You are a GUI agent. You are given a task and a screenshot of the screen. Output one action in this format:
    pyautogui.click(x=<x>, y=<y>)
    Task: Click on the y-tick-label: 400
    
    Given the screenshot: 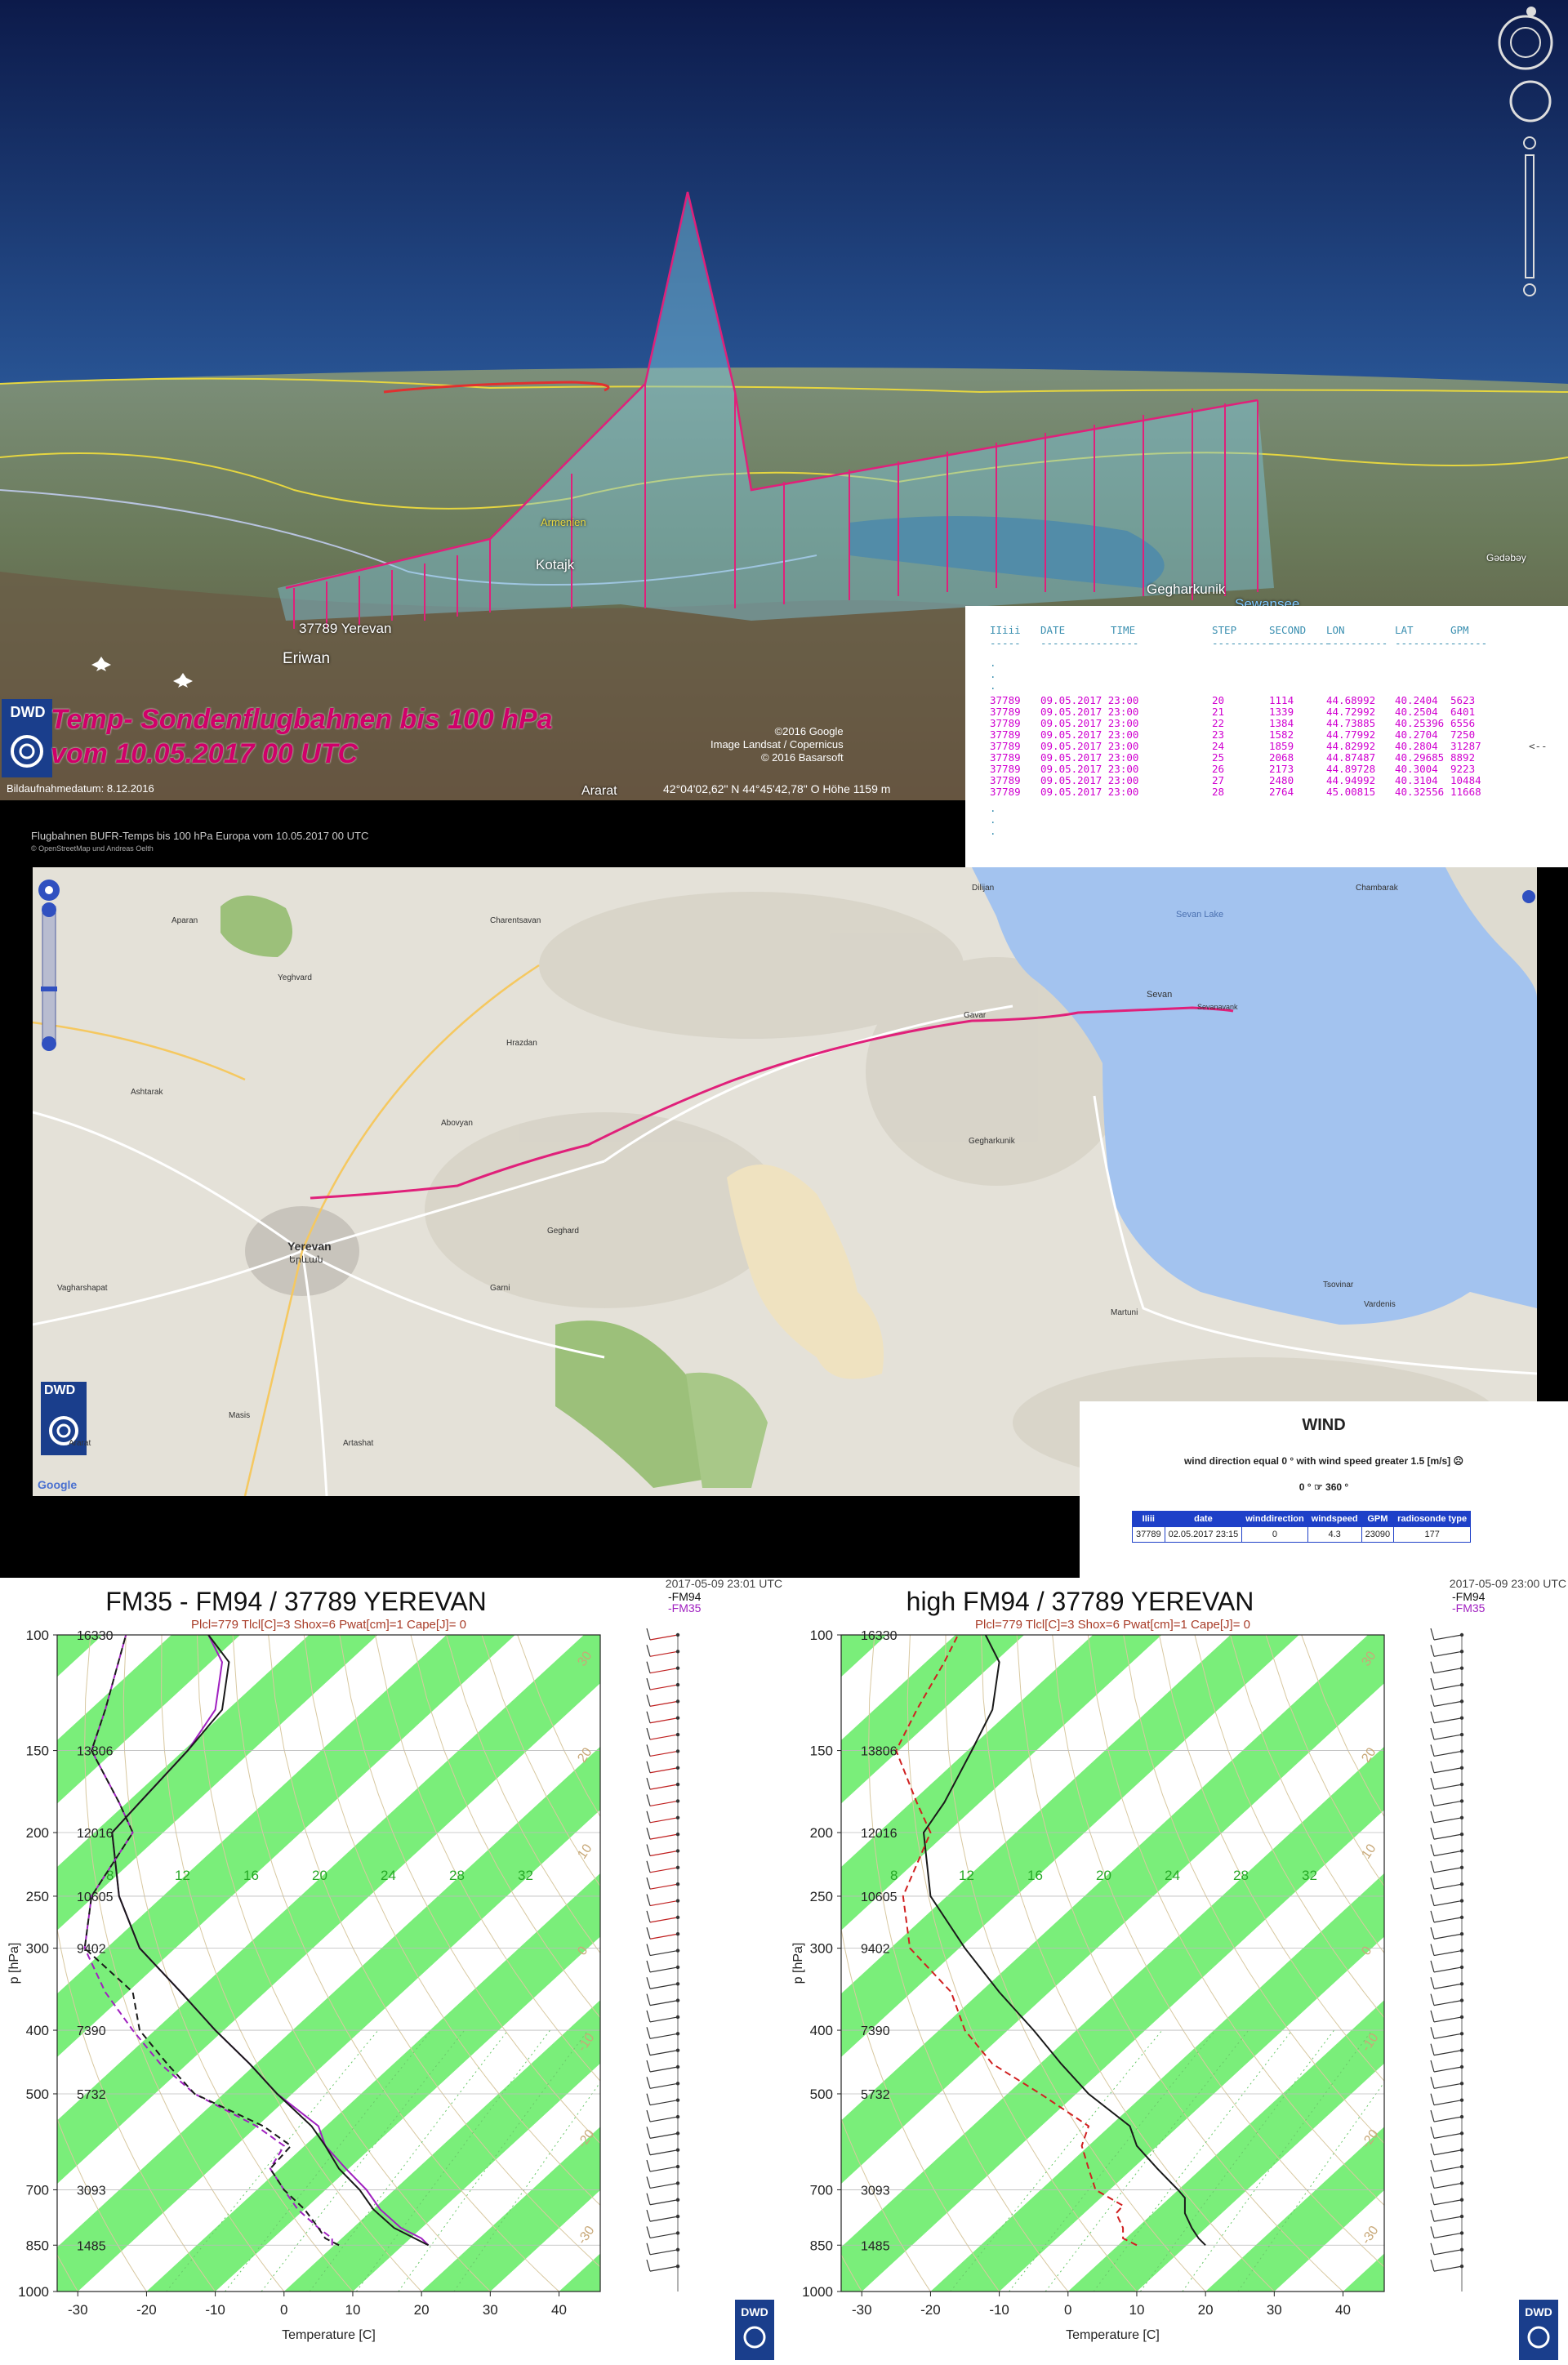 What is the action you would take?
    pyautogui.click(x=821, y=2030)
    